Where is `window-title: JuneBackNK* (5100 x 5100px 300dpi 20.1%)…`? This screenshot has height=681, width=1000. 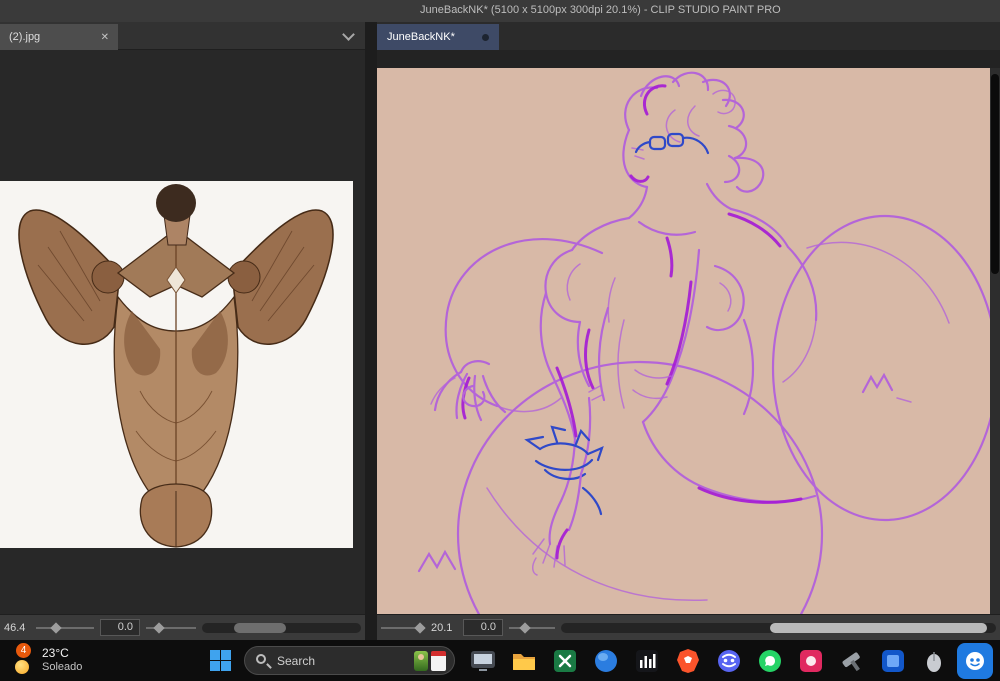 window-title: JuneBackNK* (5100 x 5100px 300dpi 20.1%)… is located at coordinates (600, 10).